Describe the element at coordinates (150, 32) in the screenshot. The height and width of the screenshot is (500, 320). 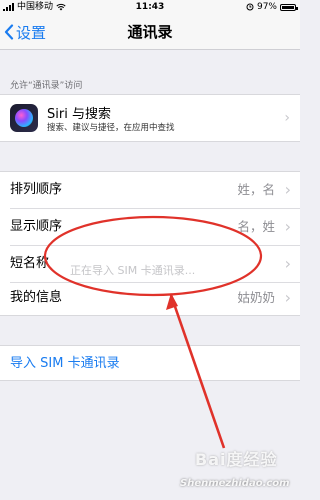
I see `navigation-bar: 设置 通讯录` at that location.